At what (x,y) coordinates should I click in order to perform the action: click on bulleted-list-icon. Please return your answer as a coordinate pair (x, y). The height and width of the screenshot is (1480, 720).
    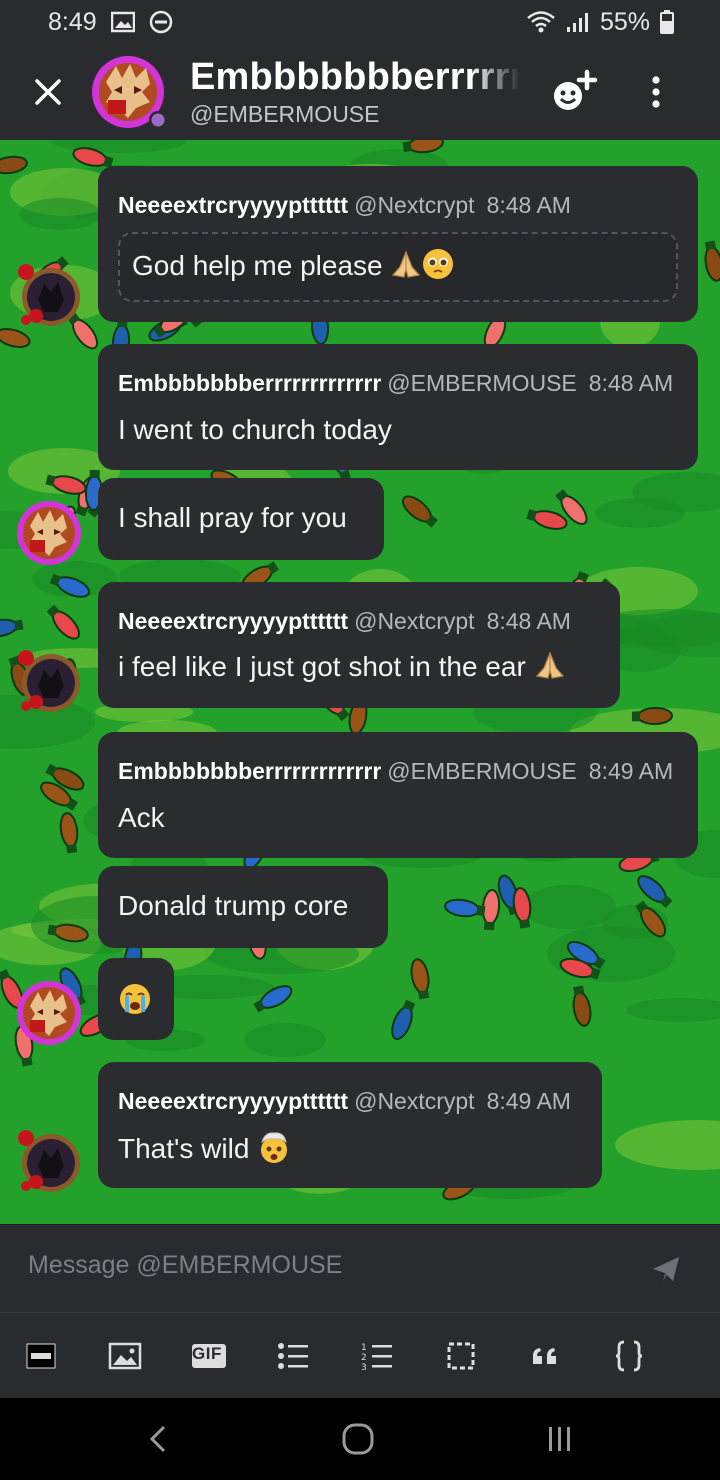
    Looking at the image, I should click on (293, 1356).